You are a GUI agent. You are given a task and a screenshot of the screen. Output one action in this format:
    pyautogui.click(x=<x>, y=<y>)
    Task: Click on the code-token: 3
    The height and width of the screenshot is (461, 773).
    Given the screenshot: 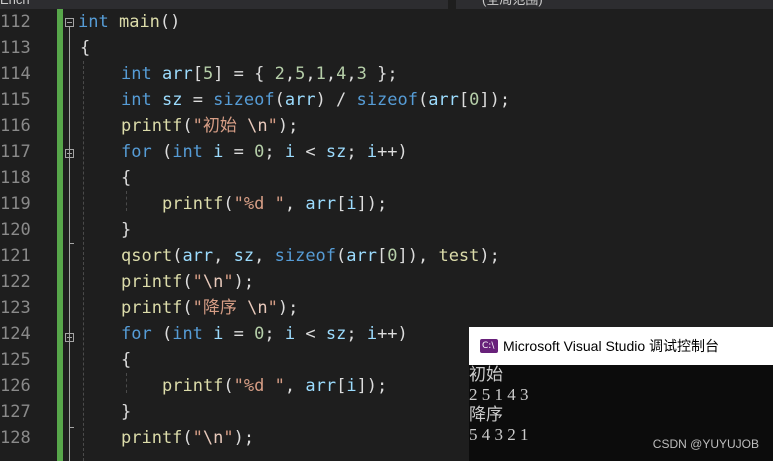 What is the action you would take?
    pyautogui.click(x=361, y=74)
    